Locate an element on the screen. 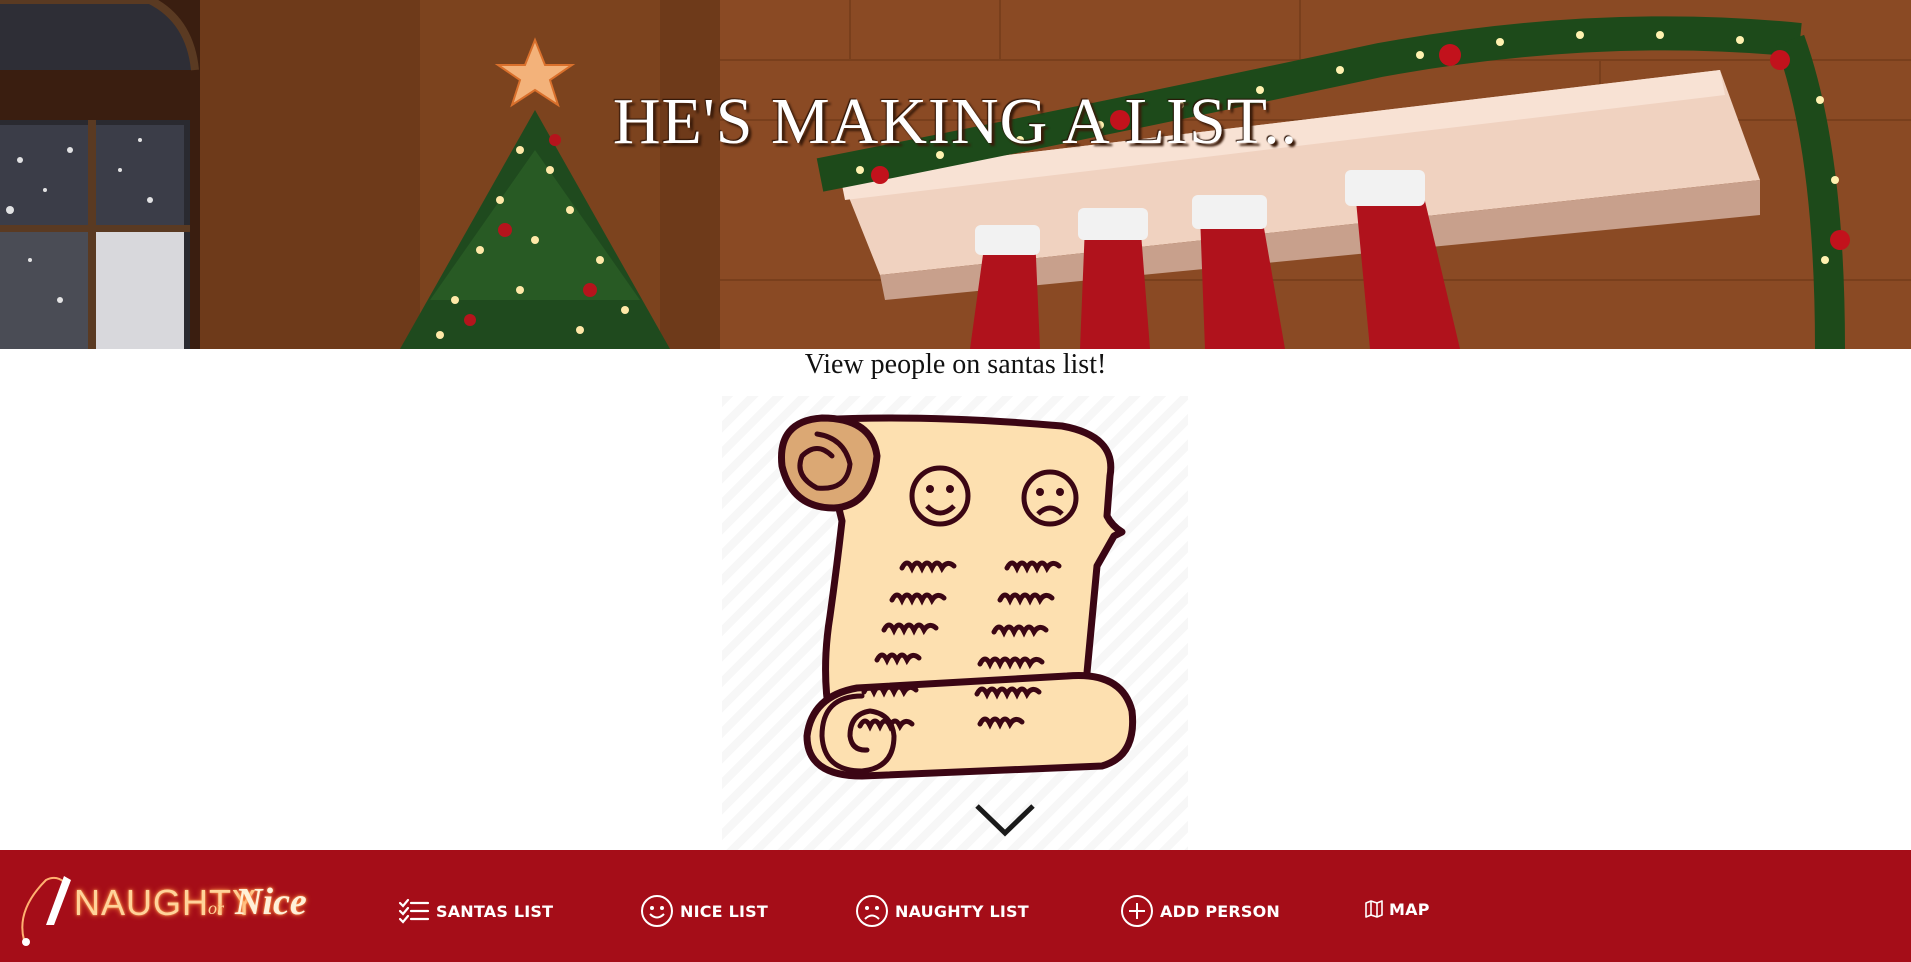  happy-face-icon is located at coordinates (657, 911).